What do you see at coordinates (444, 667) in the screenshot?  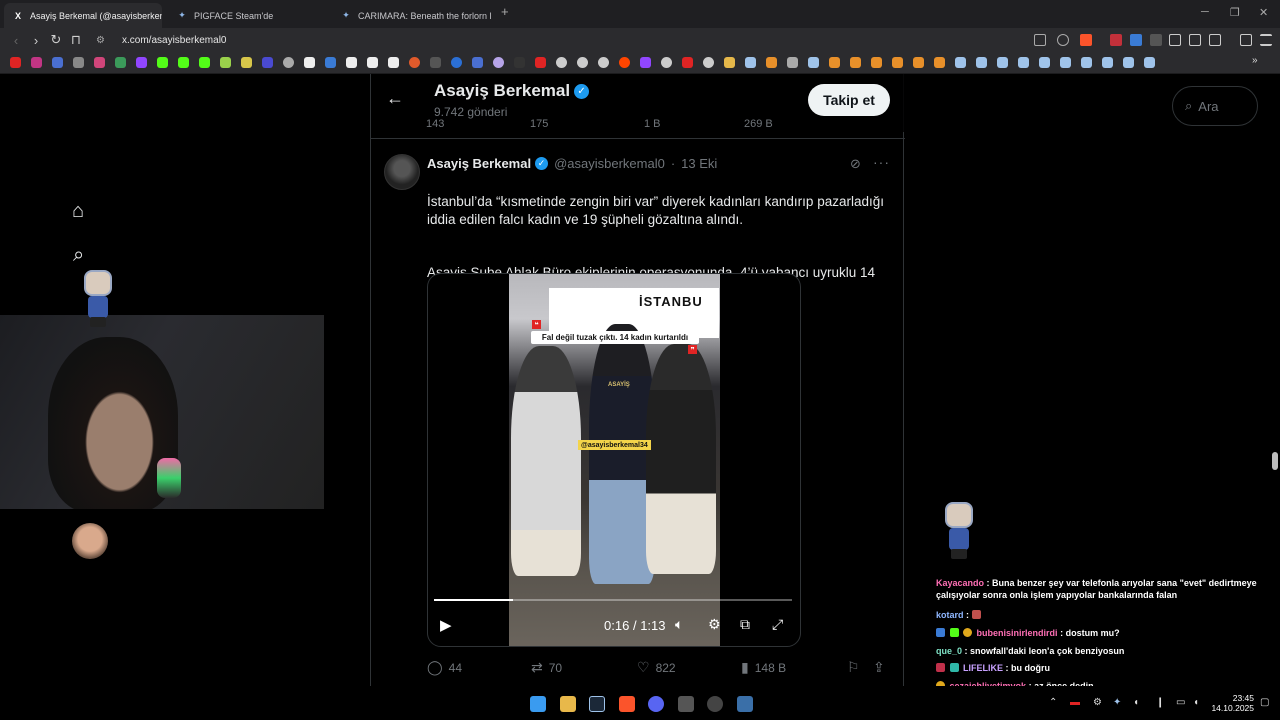 I see `reply-button: ◯ 44` at bounding box center [444, 667].